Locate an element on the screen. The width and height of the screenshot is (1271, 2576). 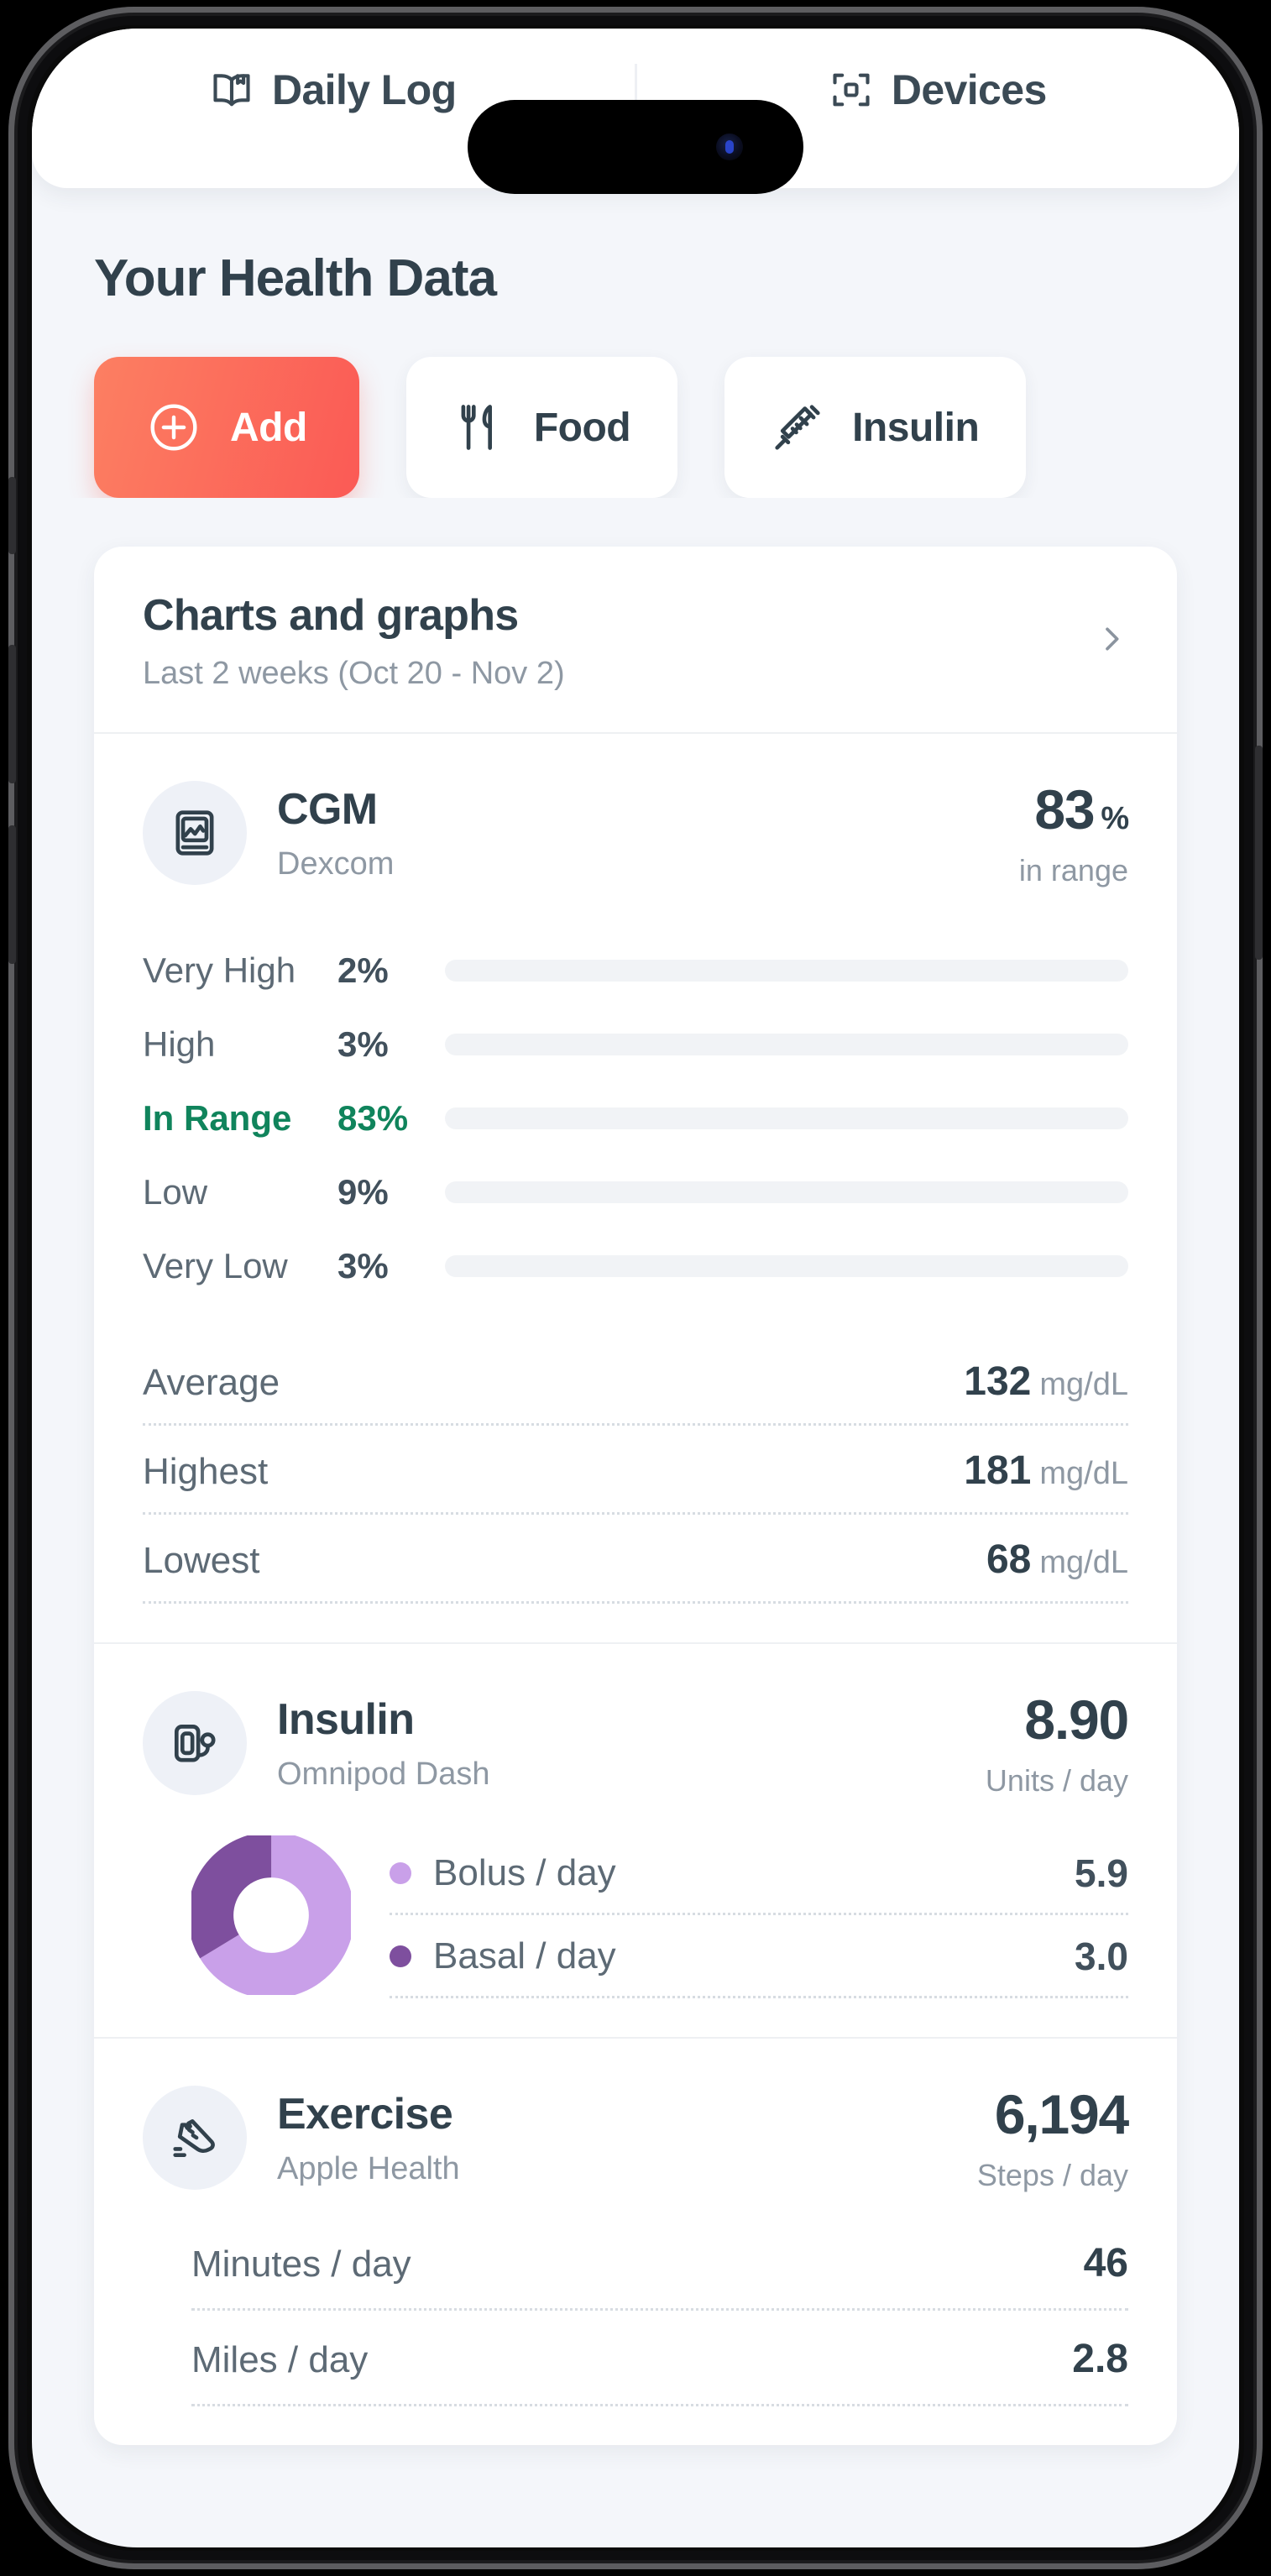
volume-down-button is located at coordinates (12, 894).